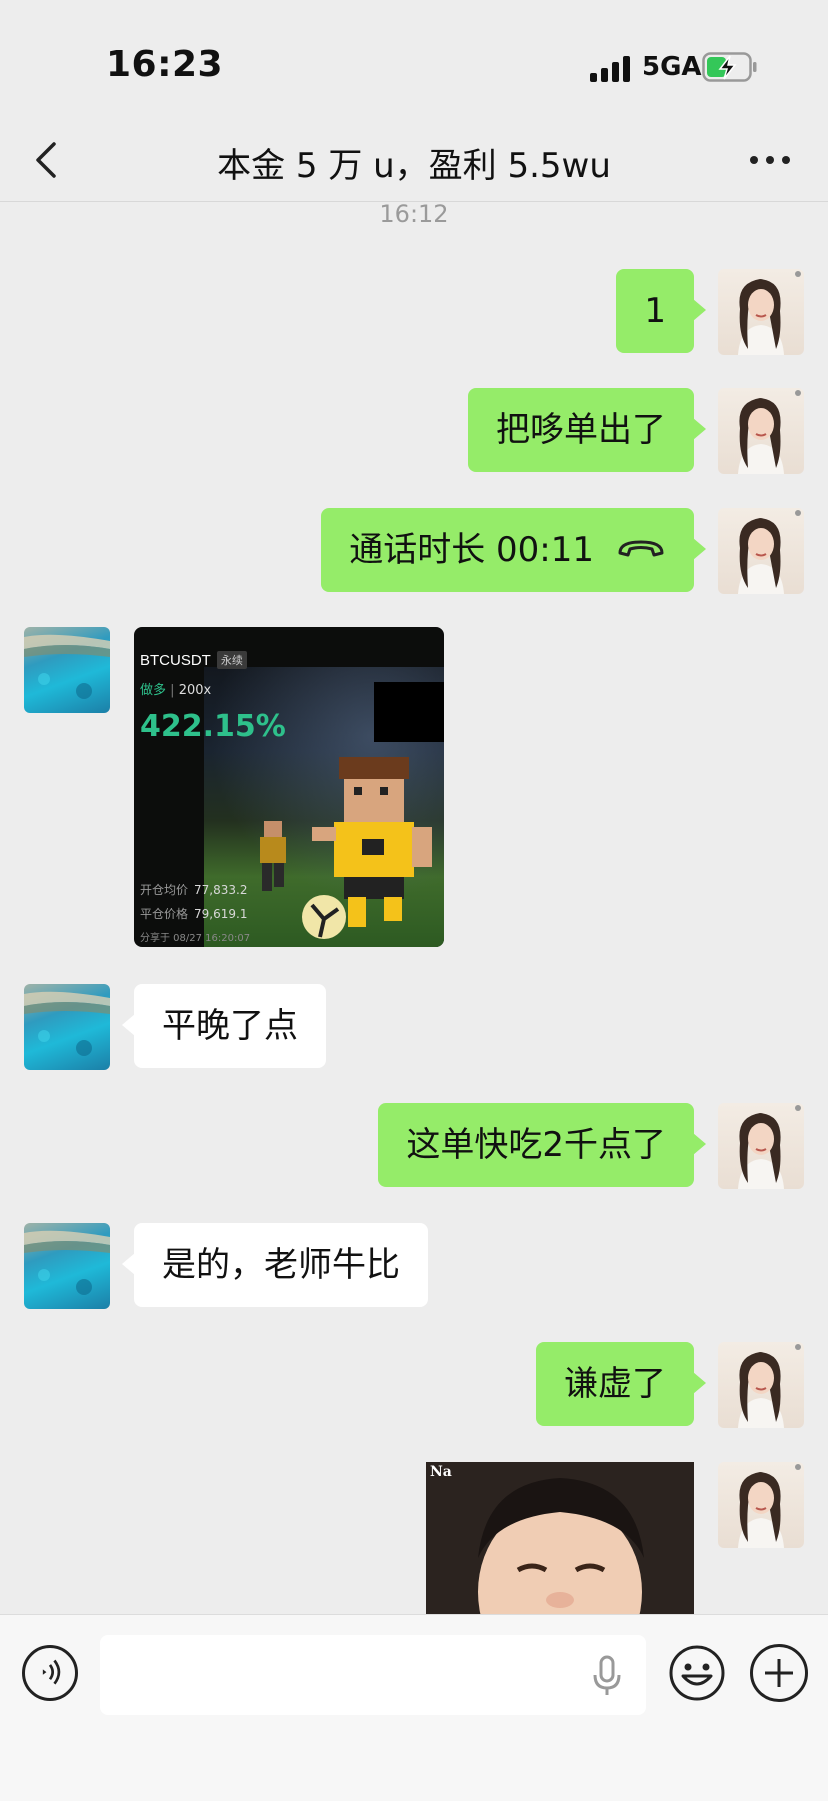  What do you see at coordinates (672, 67) in the screenshot?
I see `network-type: 5GA` at bounding box center [672, 67].